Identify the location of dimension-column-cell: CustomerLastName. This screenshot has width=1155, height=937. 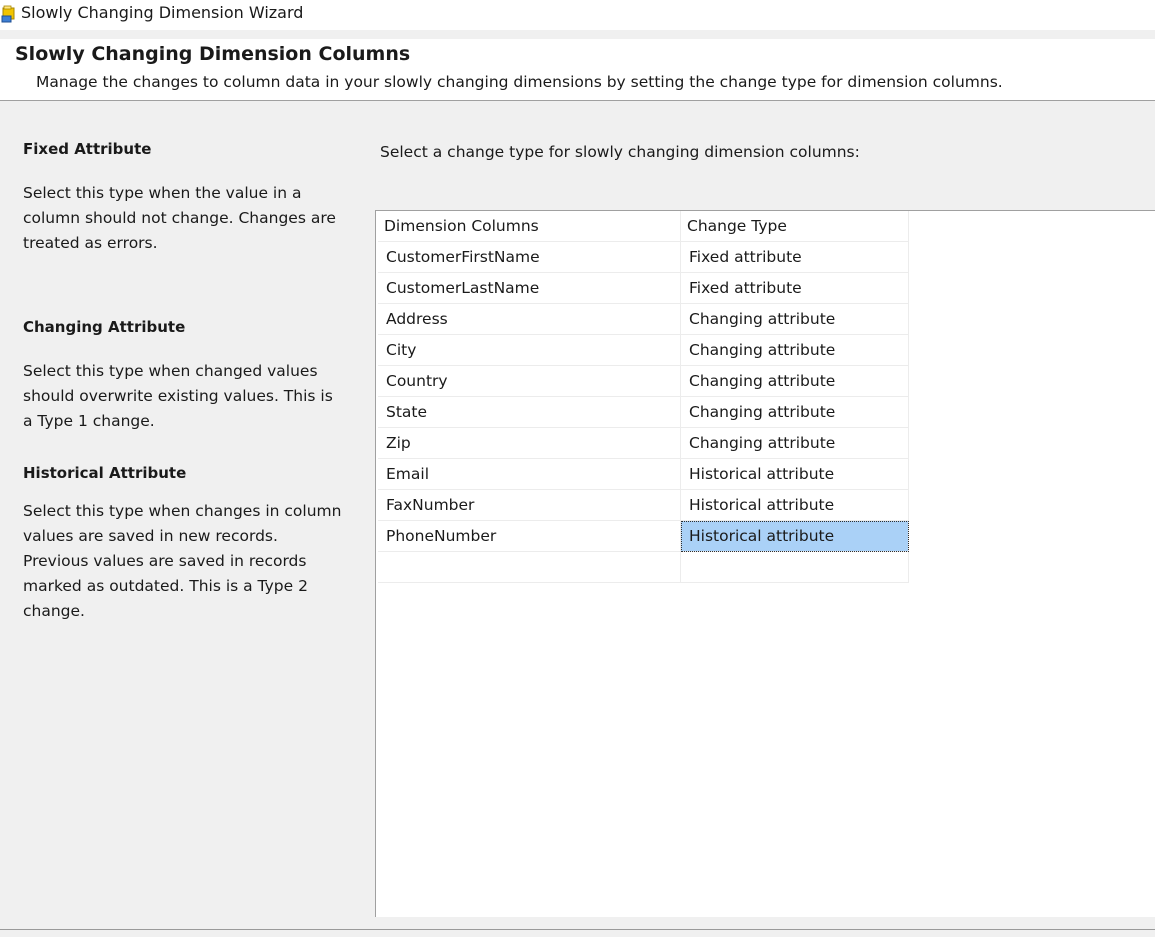
(529, 288).